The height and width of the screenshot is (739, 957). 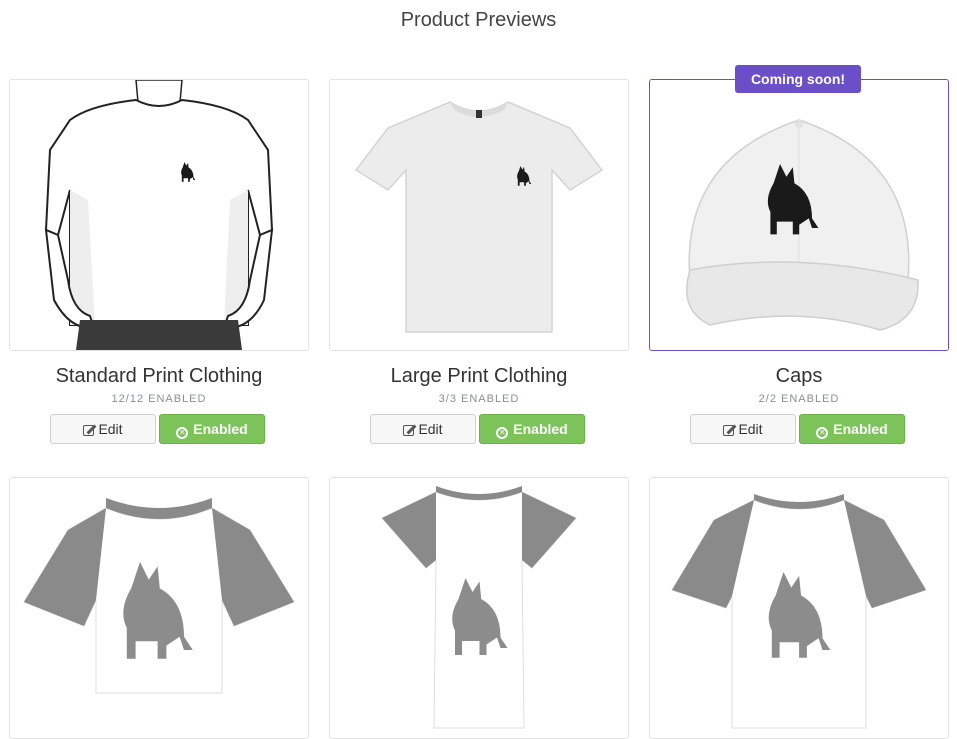 I want to click on page-title: Product Previews, so click(x=478, y=20).